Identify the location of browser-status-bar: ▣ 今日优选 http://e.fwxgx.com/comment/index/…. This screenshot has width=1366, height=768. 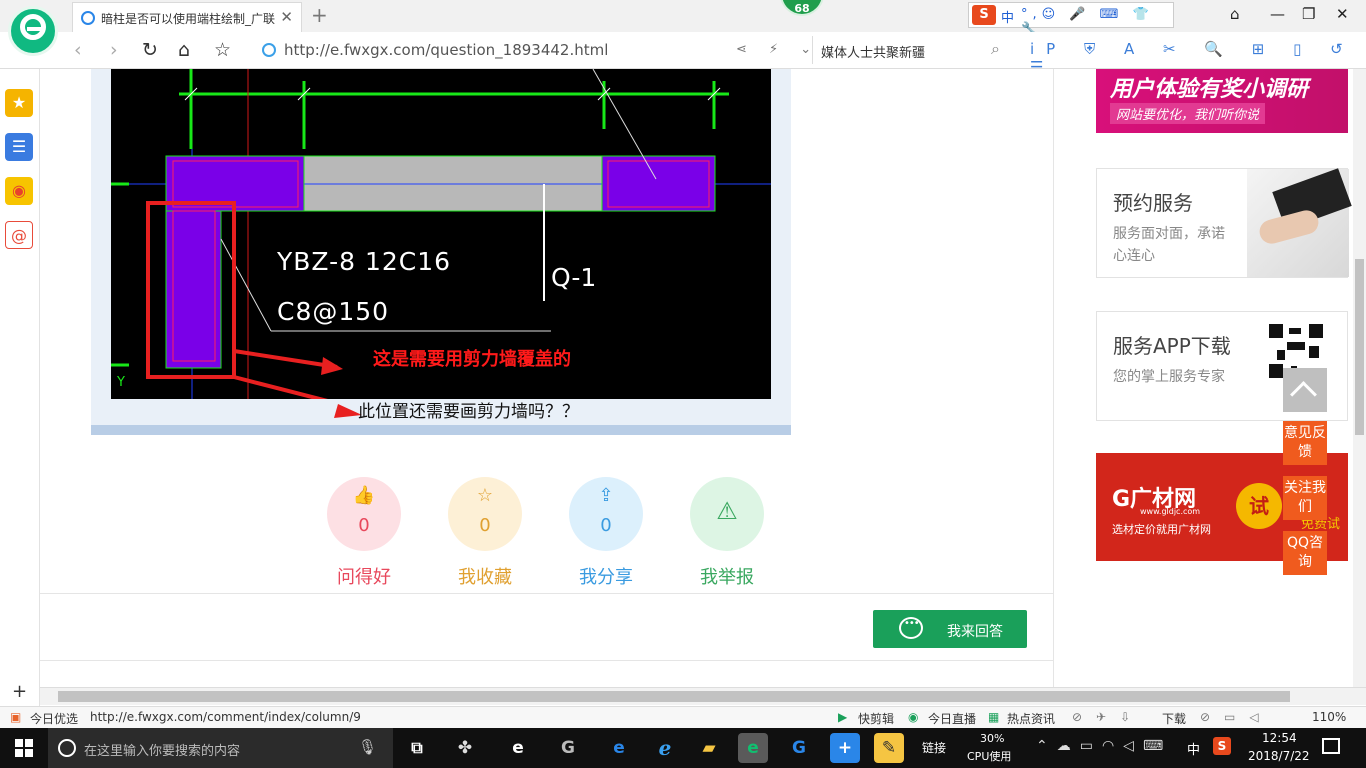
(683, 717).